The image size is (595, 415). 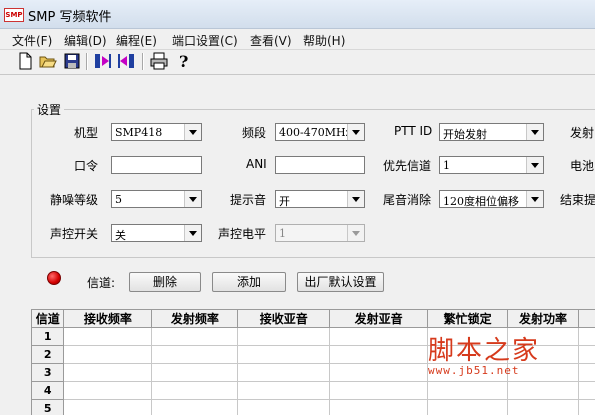 I want to click on help-icon: ?, so click(x=184, y=61).